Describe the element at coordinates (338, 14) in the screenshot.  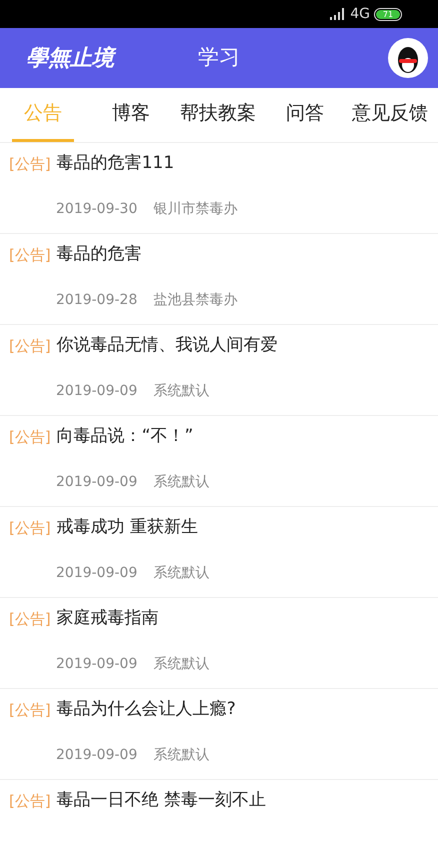
I see `signal-icon` at that location.